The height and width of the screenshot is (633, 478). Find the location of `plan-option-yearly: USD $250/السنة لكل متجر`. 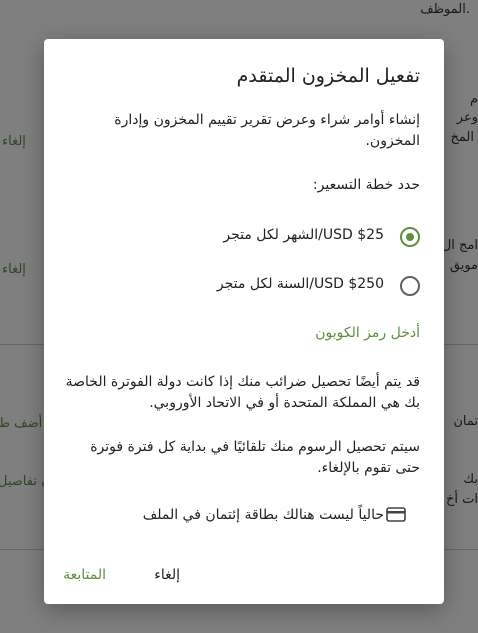

plan-option-yearly: USD $250/السنة لكل متجر is located at coordinates (244, 286).